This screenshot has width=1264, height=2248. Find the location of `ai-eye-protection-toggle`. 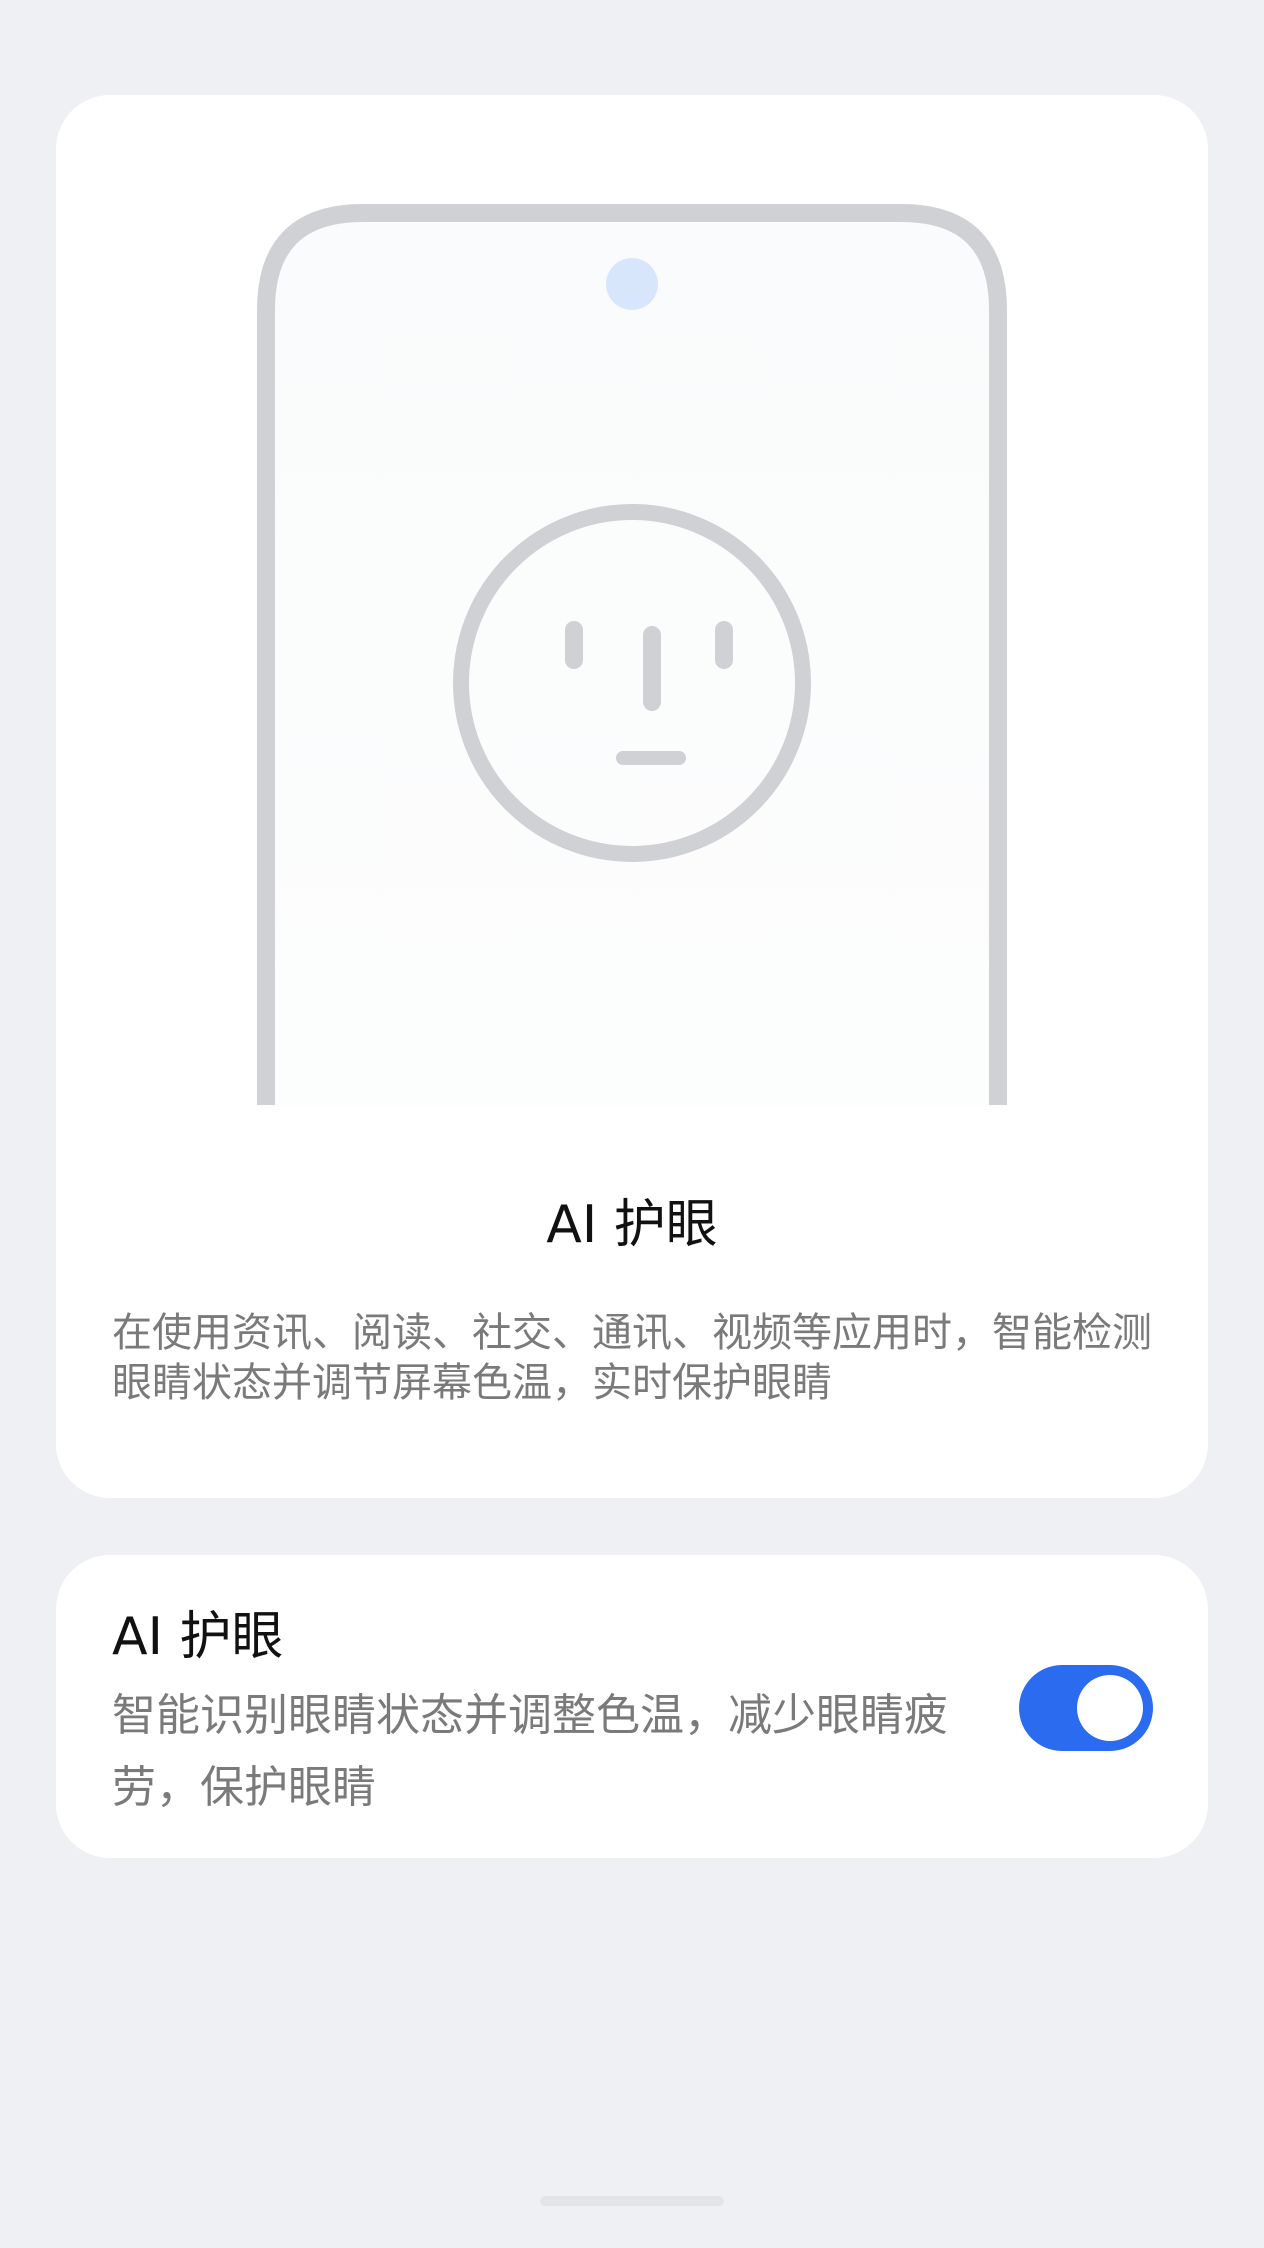

ai-eye-protection-toggle is located at coordinates (1086, 1708).